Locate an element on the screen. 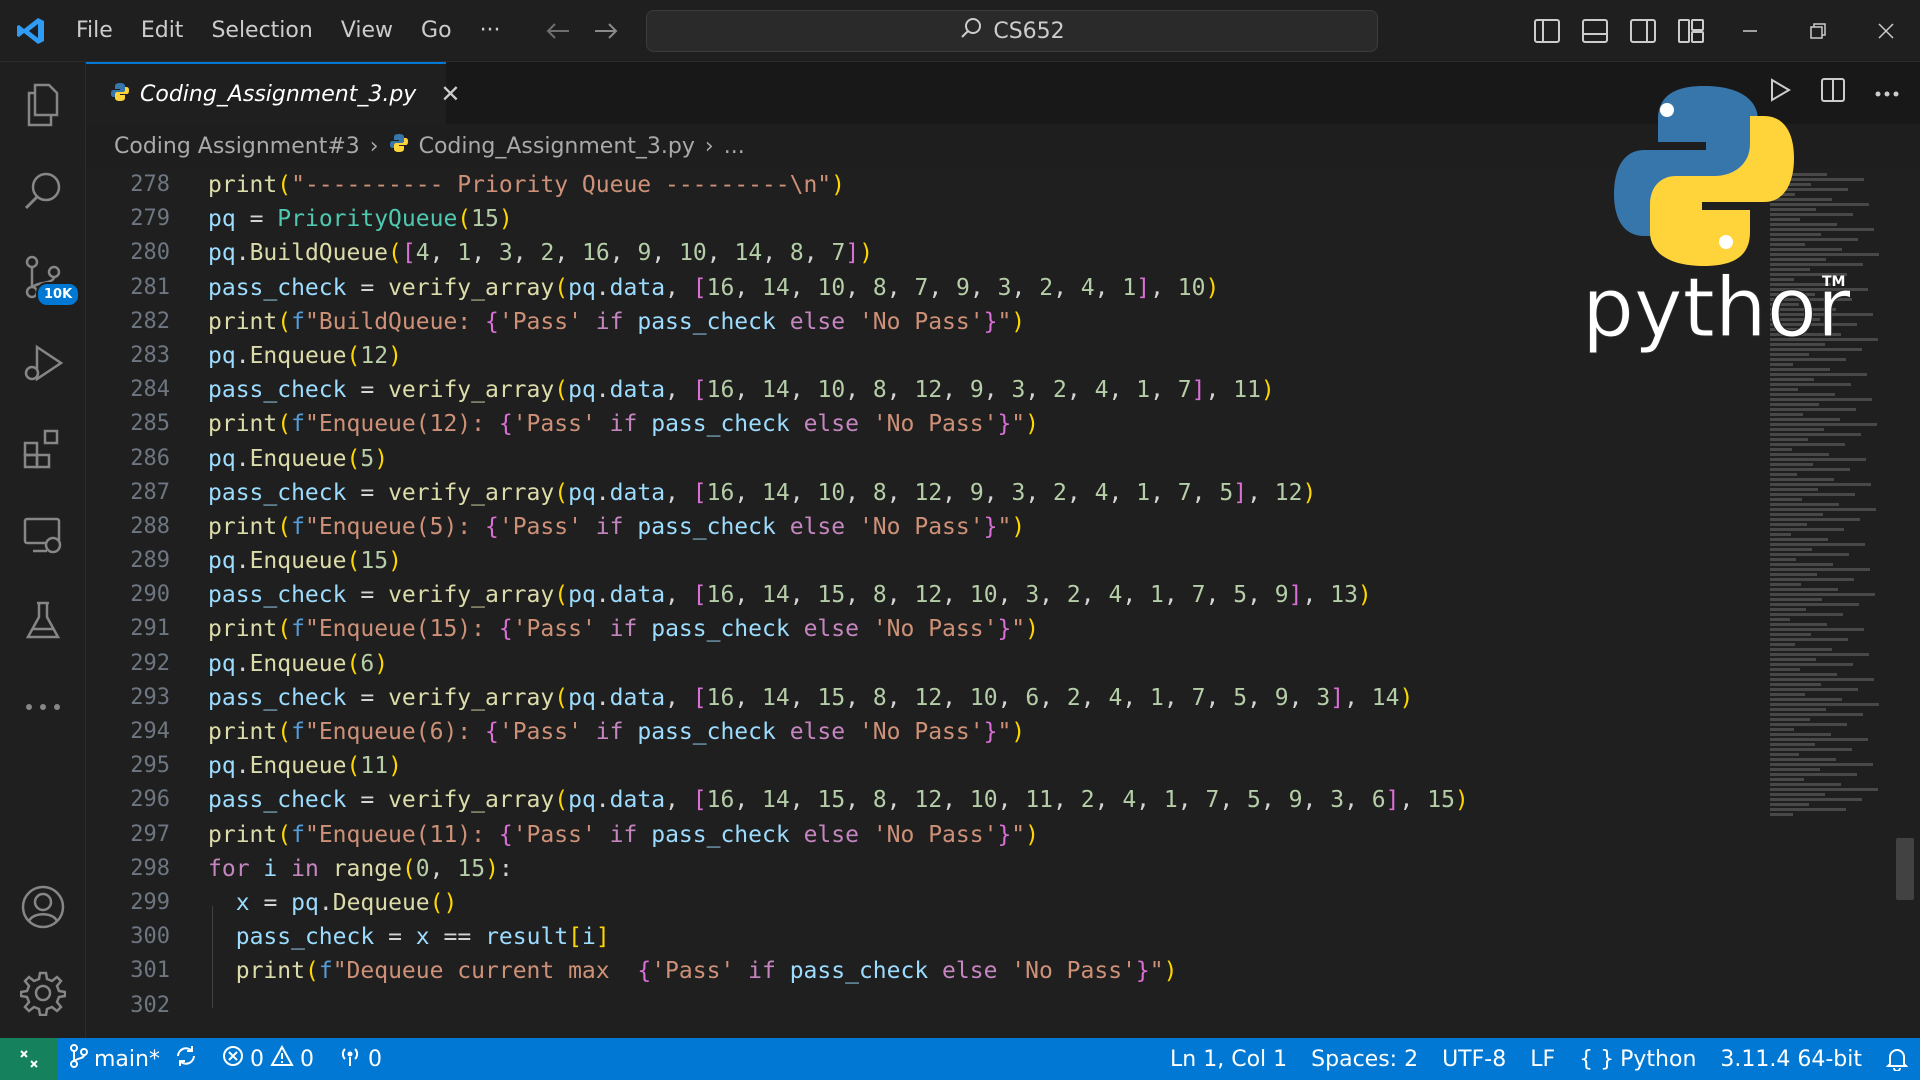  code-line: pq = PriorityQueue(15) is located at coordinates (838, 219).